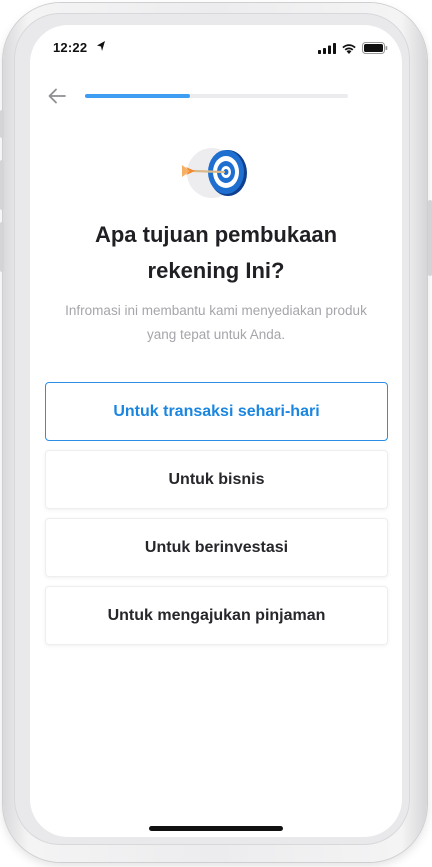 This screenshot has width=432, height=867. Describe the element at coordinates (2, 185) in the screenshot. I see `volume-up-button` at that location.